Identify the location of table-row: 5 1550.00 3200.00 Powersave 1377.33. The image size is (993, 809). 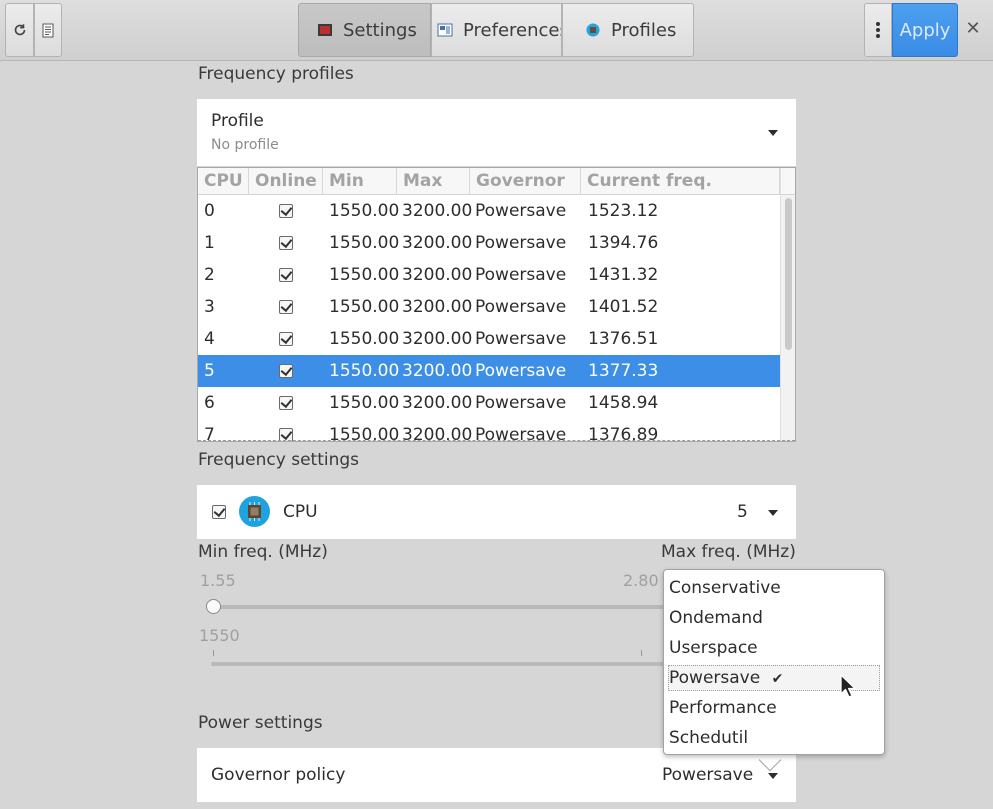
(489, 371).